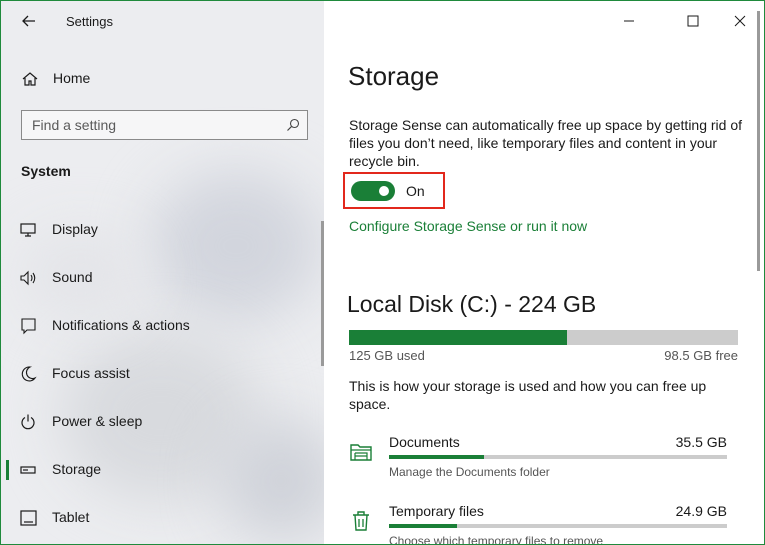  What do you see at coordinates (29, 374) in the screenshot?
I see `focus-assist-icon` at bounding box center [29, 374].